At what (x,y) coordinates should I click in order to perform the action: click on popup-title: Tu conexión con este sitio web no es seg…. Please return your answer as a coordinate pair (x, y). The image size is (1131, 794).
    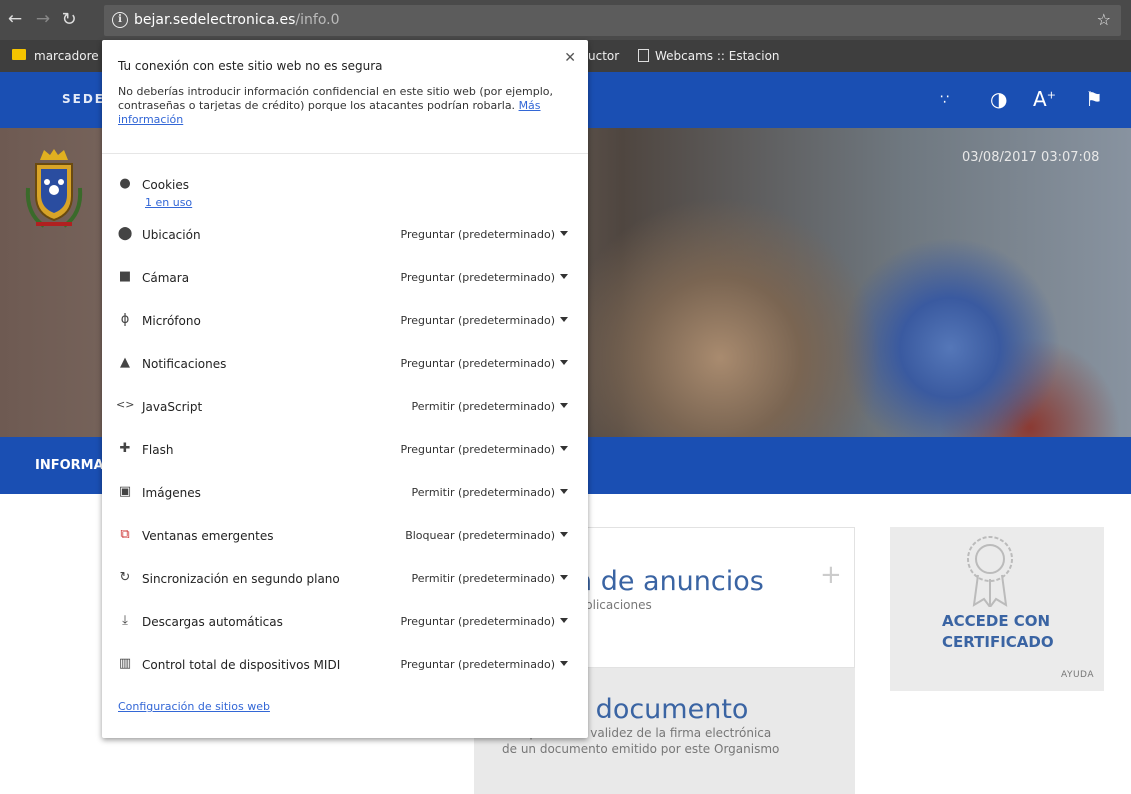
    Looking at the image, I should click on (250, 66).